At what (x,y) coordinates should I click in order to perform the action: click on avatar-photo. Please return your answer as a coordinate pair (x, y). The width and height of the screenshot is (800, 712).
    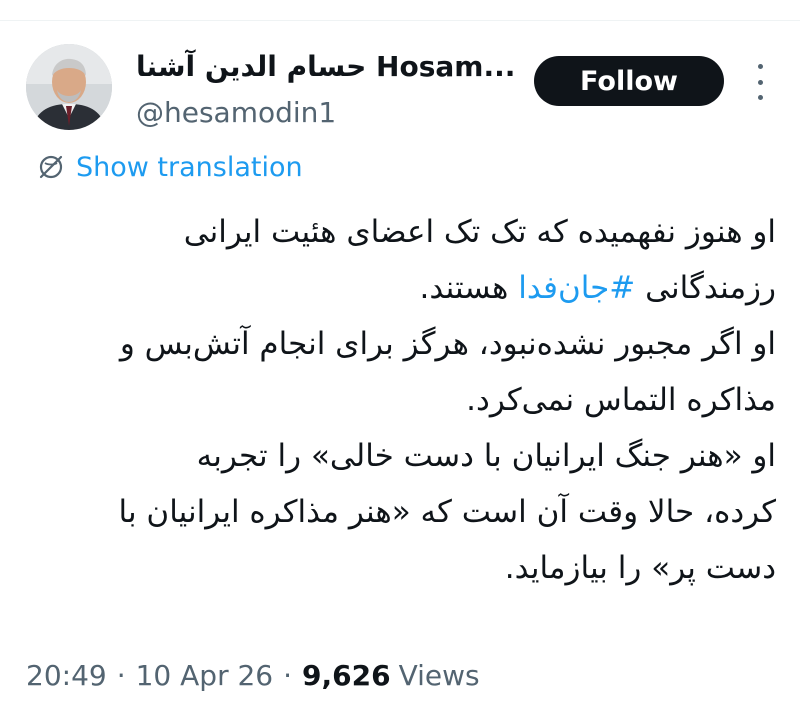
    Looking at the image, I should click on (69, 87).